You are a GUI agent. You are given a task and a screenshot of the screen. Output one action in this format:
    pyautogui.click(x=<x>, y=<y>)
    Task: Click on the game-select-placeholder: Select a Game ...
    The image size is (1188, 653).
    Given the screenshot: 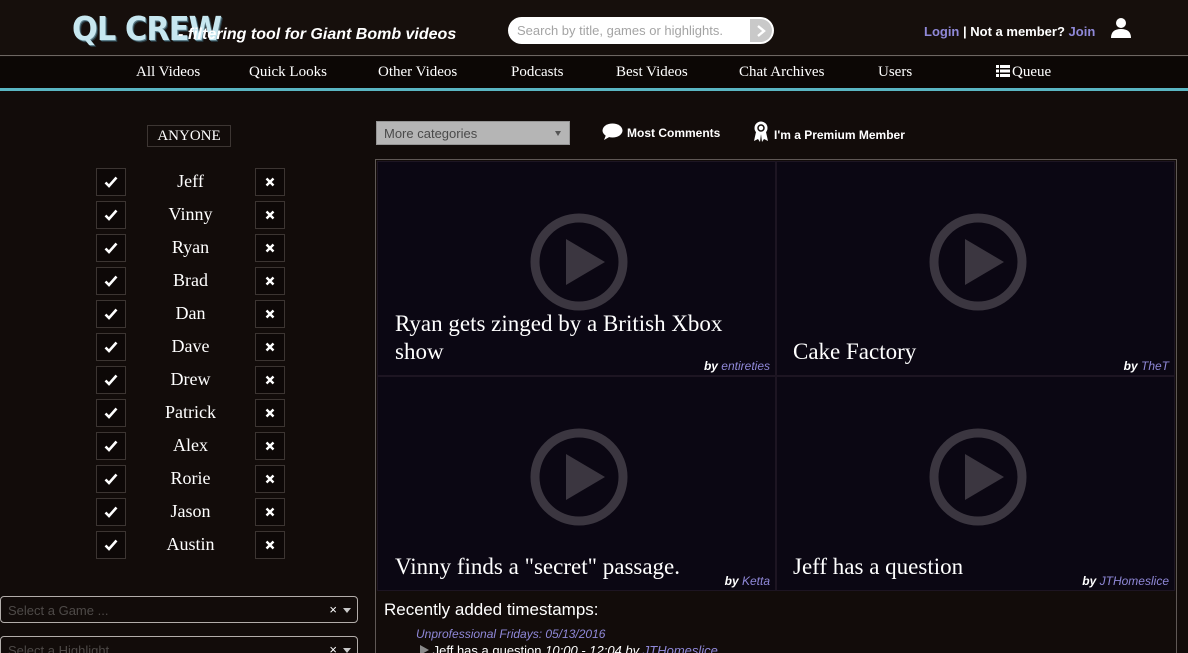 What is the action you would take?
    pyautogui.click(x=58, y=610)
    